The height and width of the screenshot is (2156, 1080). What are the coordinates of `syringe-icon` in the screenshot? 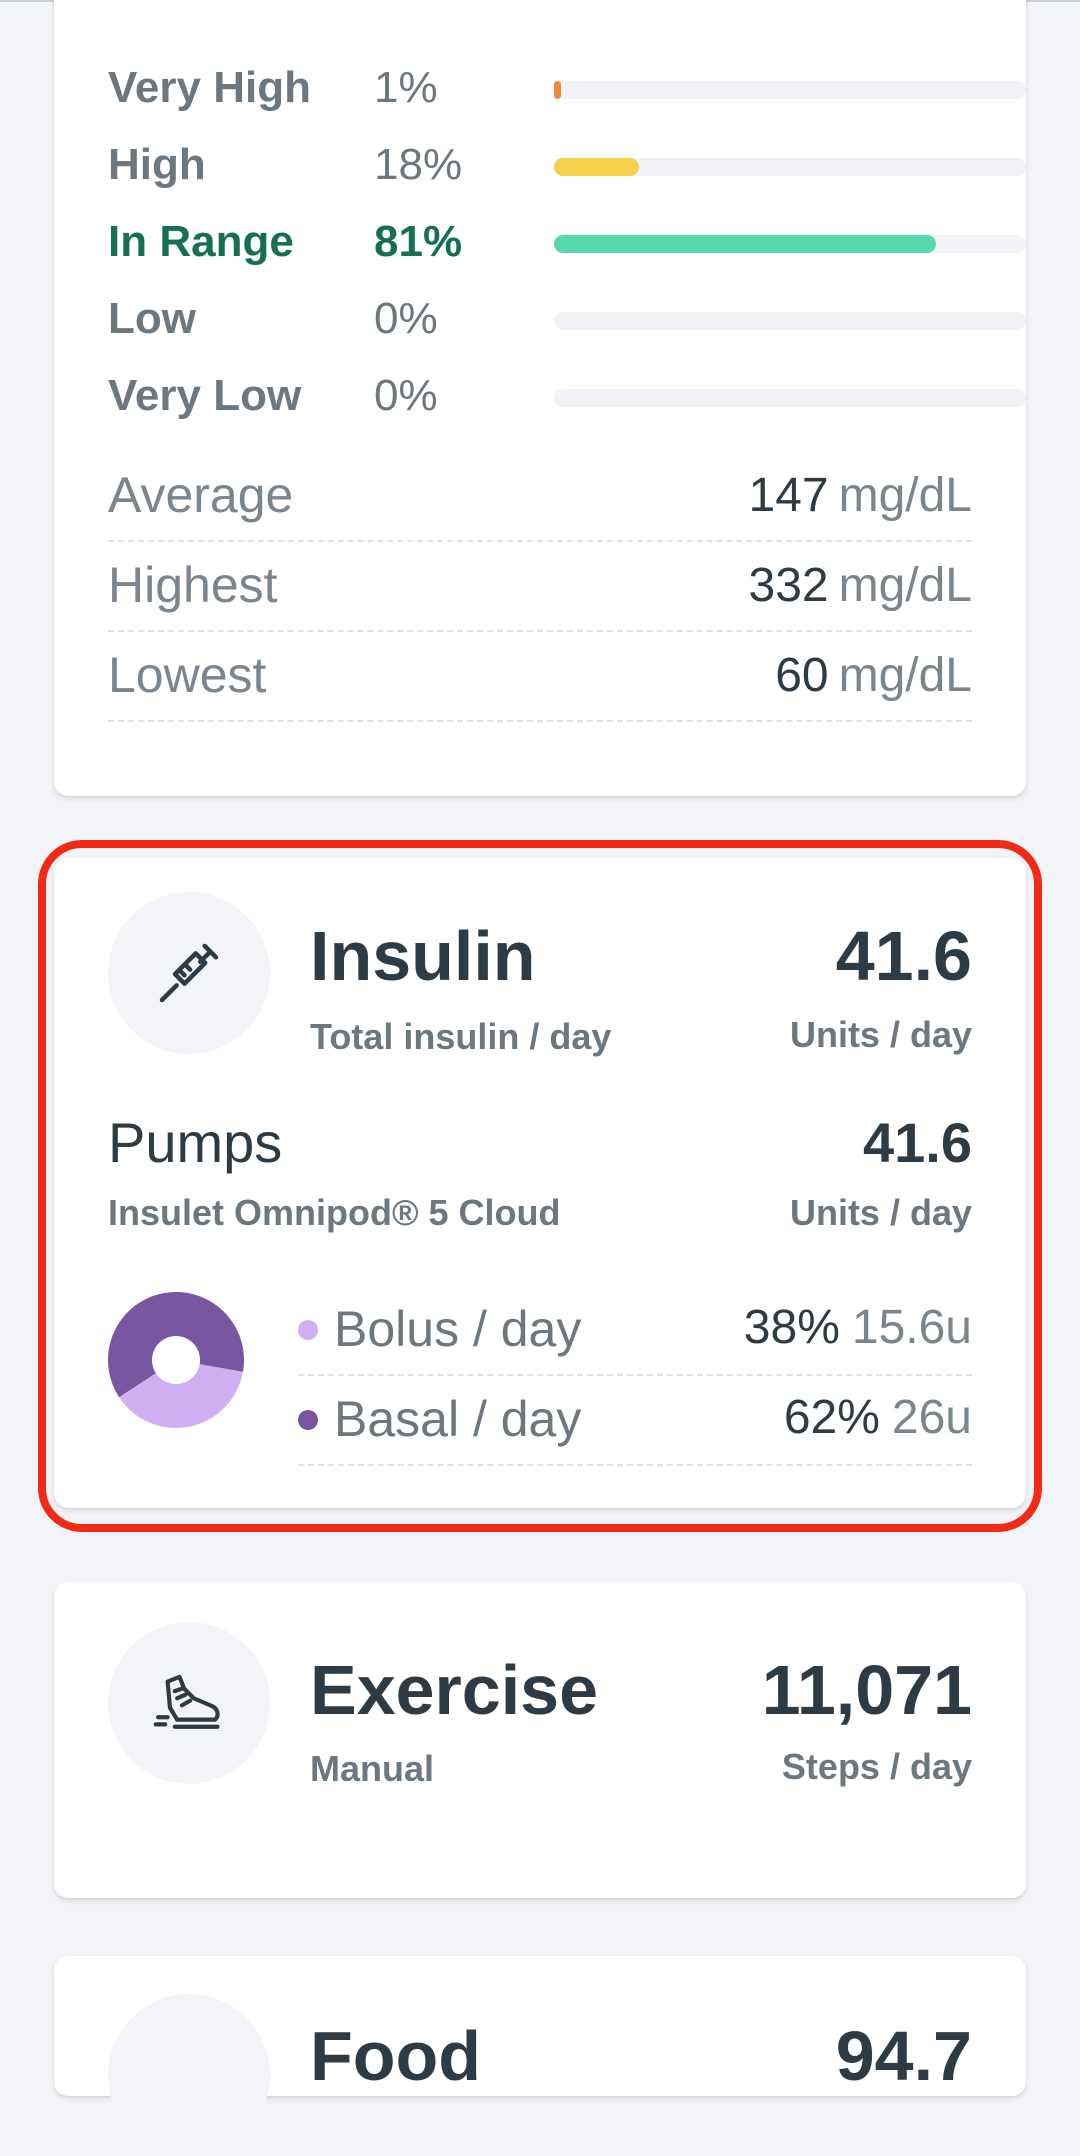 It's located at (189, 973).